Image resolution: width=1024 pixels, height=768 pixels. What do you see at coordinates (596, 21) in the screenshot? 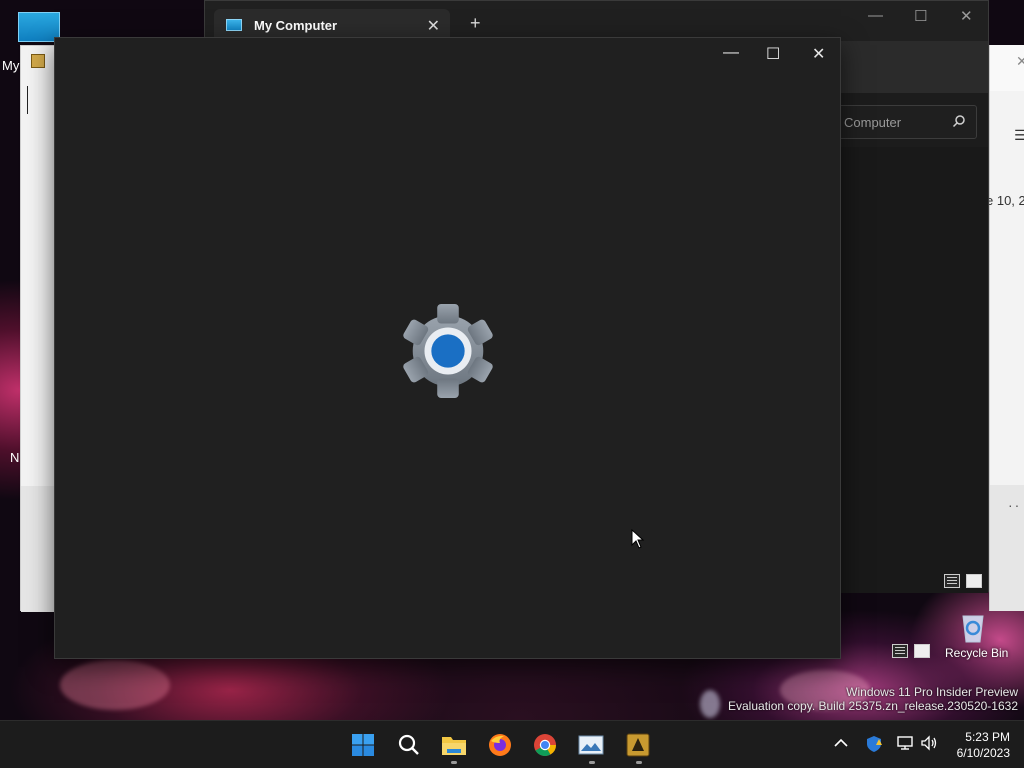
I see `explorer-titlebar: My Computer ✕ + — ☐ ✕` at bounding box center [596, 21].